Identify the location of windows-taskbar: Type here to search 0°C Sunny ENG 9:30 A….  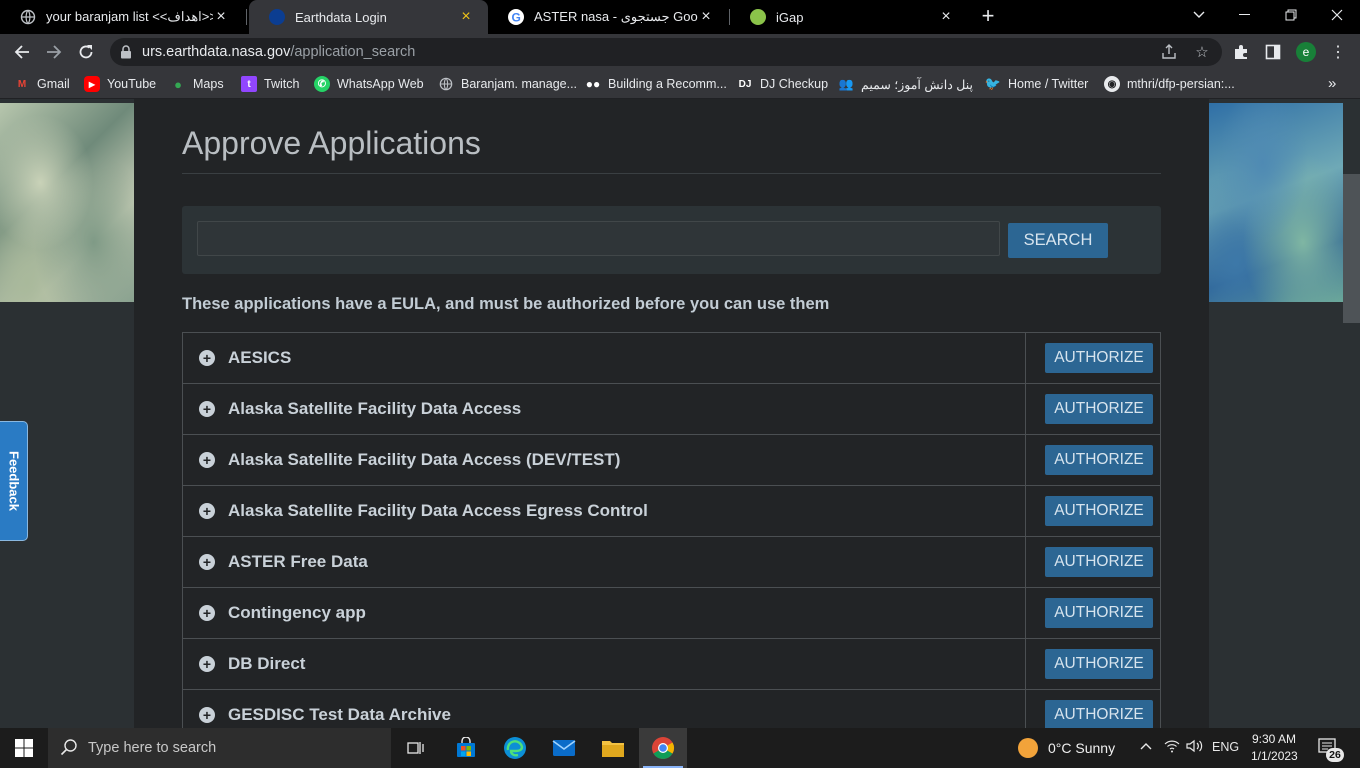
(680, 748).